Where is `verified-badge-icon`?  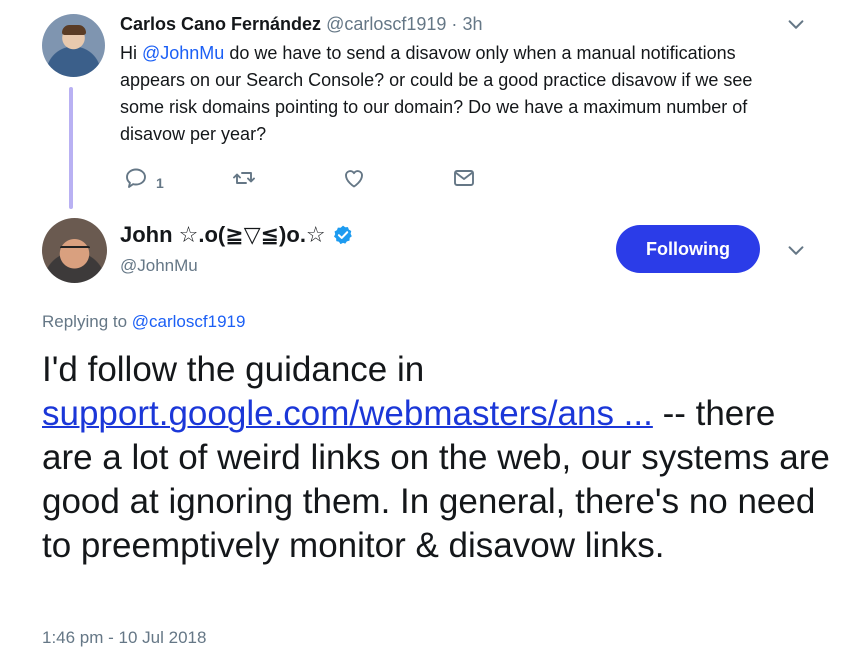 verified-badge-icon is located at coordinates (343, 235).